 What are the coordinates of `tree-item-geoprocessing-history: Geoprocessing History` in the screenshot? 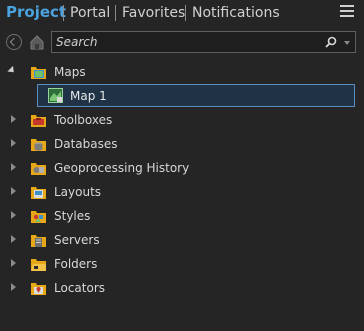 It's located at (182, 168).